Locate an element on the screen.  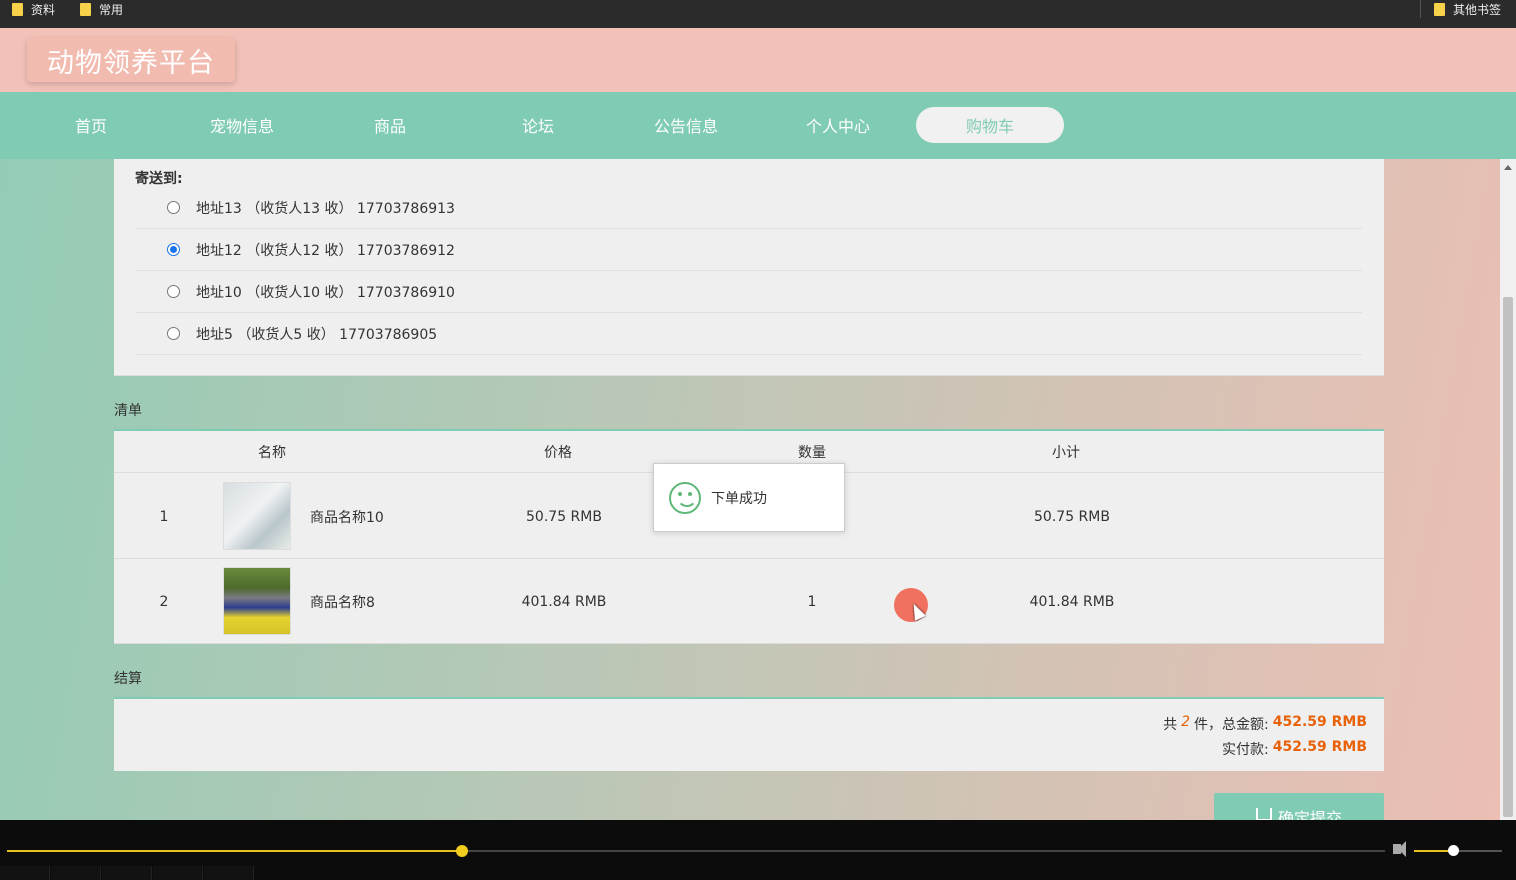
address-text: 地址12 （收货人12 收） 17703786912 is located at coordinates (325, 250).